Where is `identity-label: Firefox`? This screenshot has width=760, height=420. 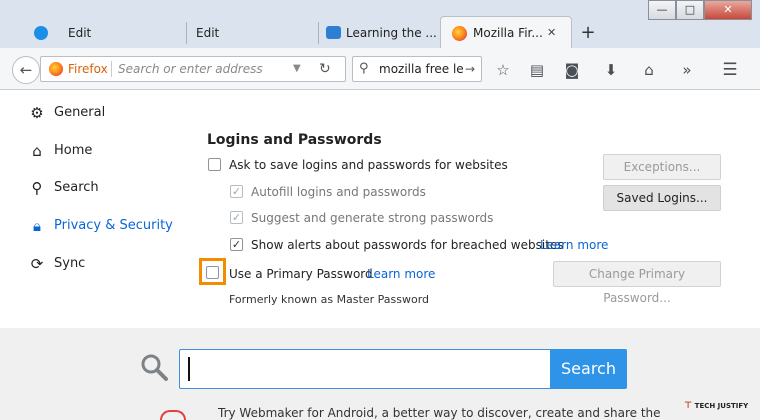
identity-label: Firefox is located at coordinates (88, 69).